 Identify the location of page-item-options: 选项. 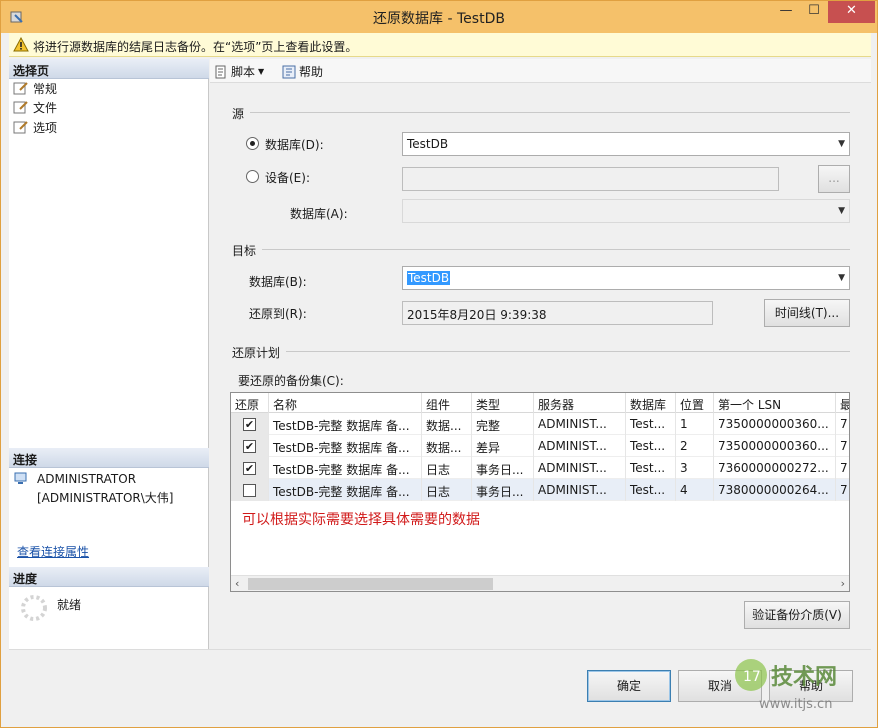
(35, 127).